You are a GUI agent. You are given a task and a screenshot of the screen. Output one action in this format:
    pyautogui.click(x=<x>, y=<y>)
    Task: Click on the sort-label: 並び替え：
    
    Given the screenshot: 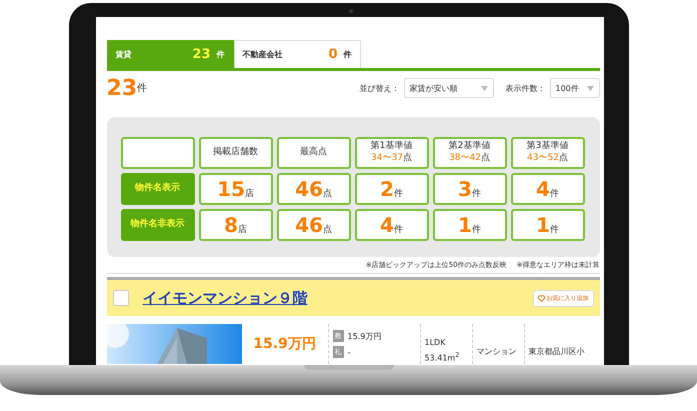 What is the action you would take?
    pyautogui.click(x=380, y=88)
    